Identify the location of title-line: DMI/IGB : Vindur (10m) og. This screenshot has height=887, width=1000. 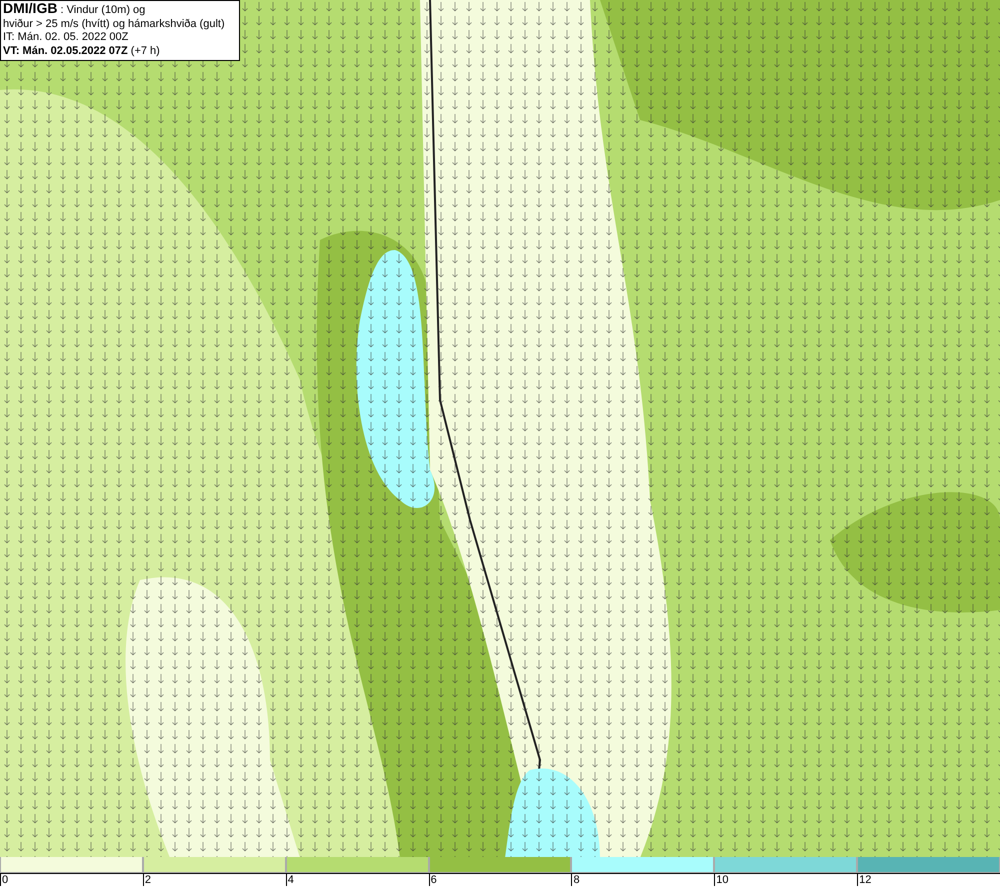
(74, 10).